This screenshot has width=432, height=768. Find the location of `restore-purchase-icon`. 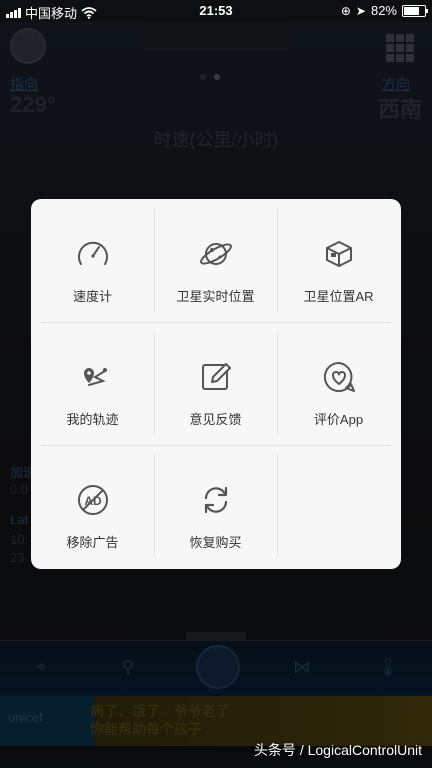

restore-purchase-icon is located at coordinates (215, 500).